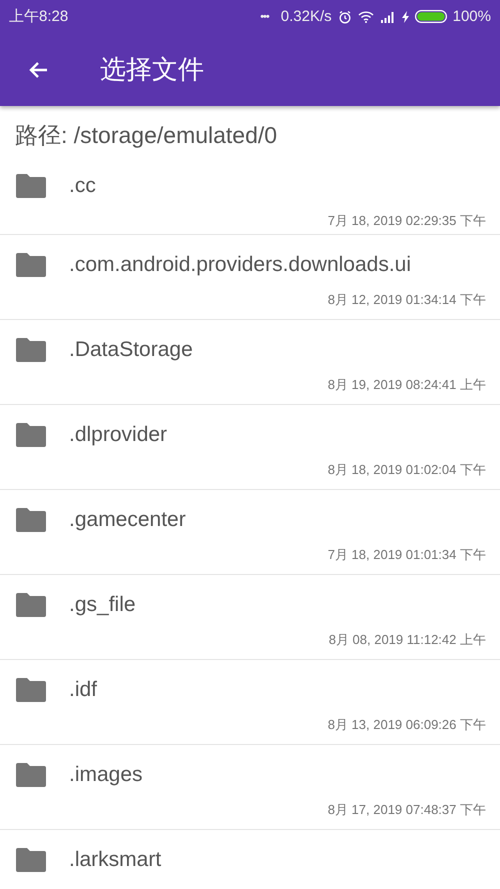  What do you see at coordinates (250, 195) in the screenshot?
I see `file-row: .cc 7月 18, 2019 02:29:35 下午` at bounding box center [250, 195].